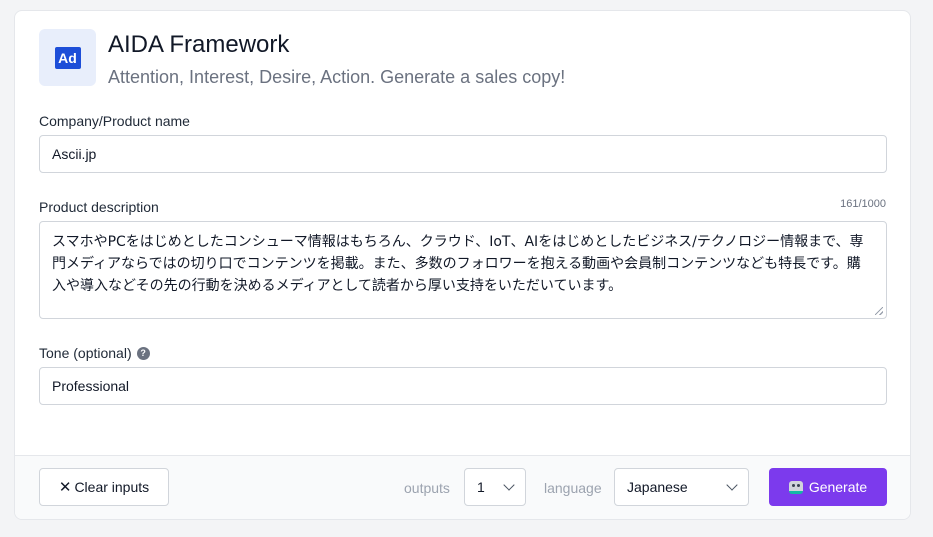 The width and height of the screenshot is (933, 537). I want to click on clear-inputs-button: ✕ Clear inputs, so click(104, 487).